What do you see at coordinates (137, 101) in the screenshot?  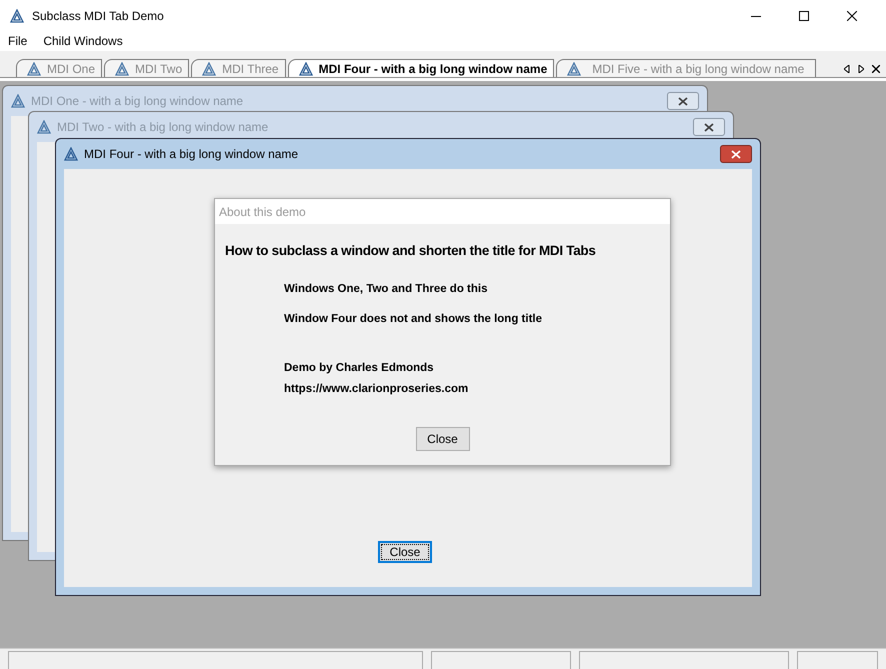 I see `child-window-title: MDI One - with a big long window name` at bounding box center [137, 101].